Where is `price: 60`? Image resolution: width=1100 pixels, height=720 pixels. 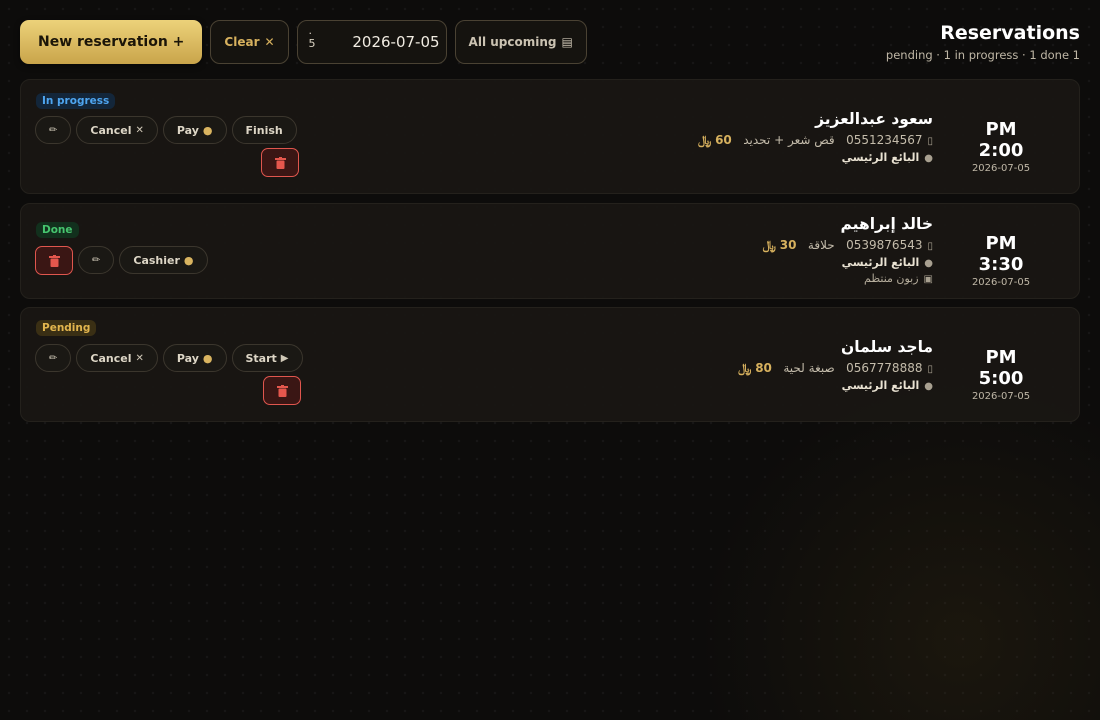
price: 60 is located at coordinates (723, 140).